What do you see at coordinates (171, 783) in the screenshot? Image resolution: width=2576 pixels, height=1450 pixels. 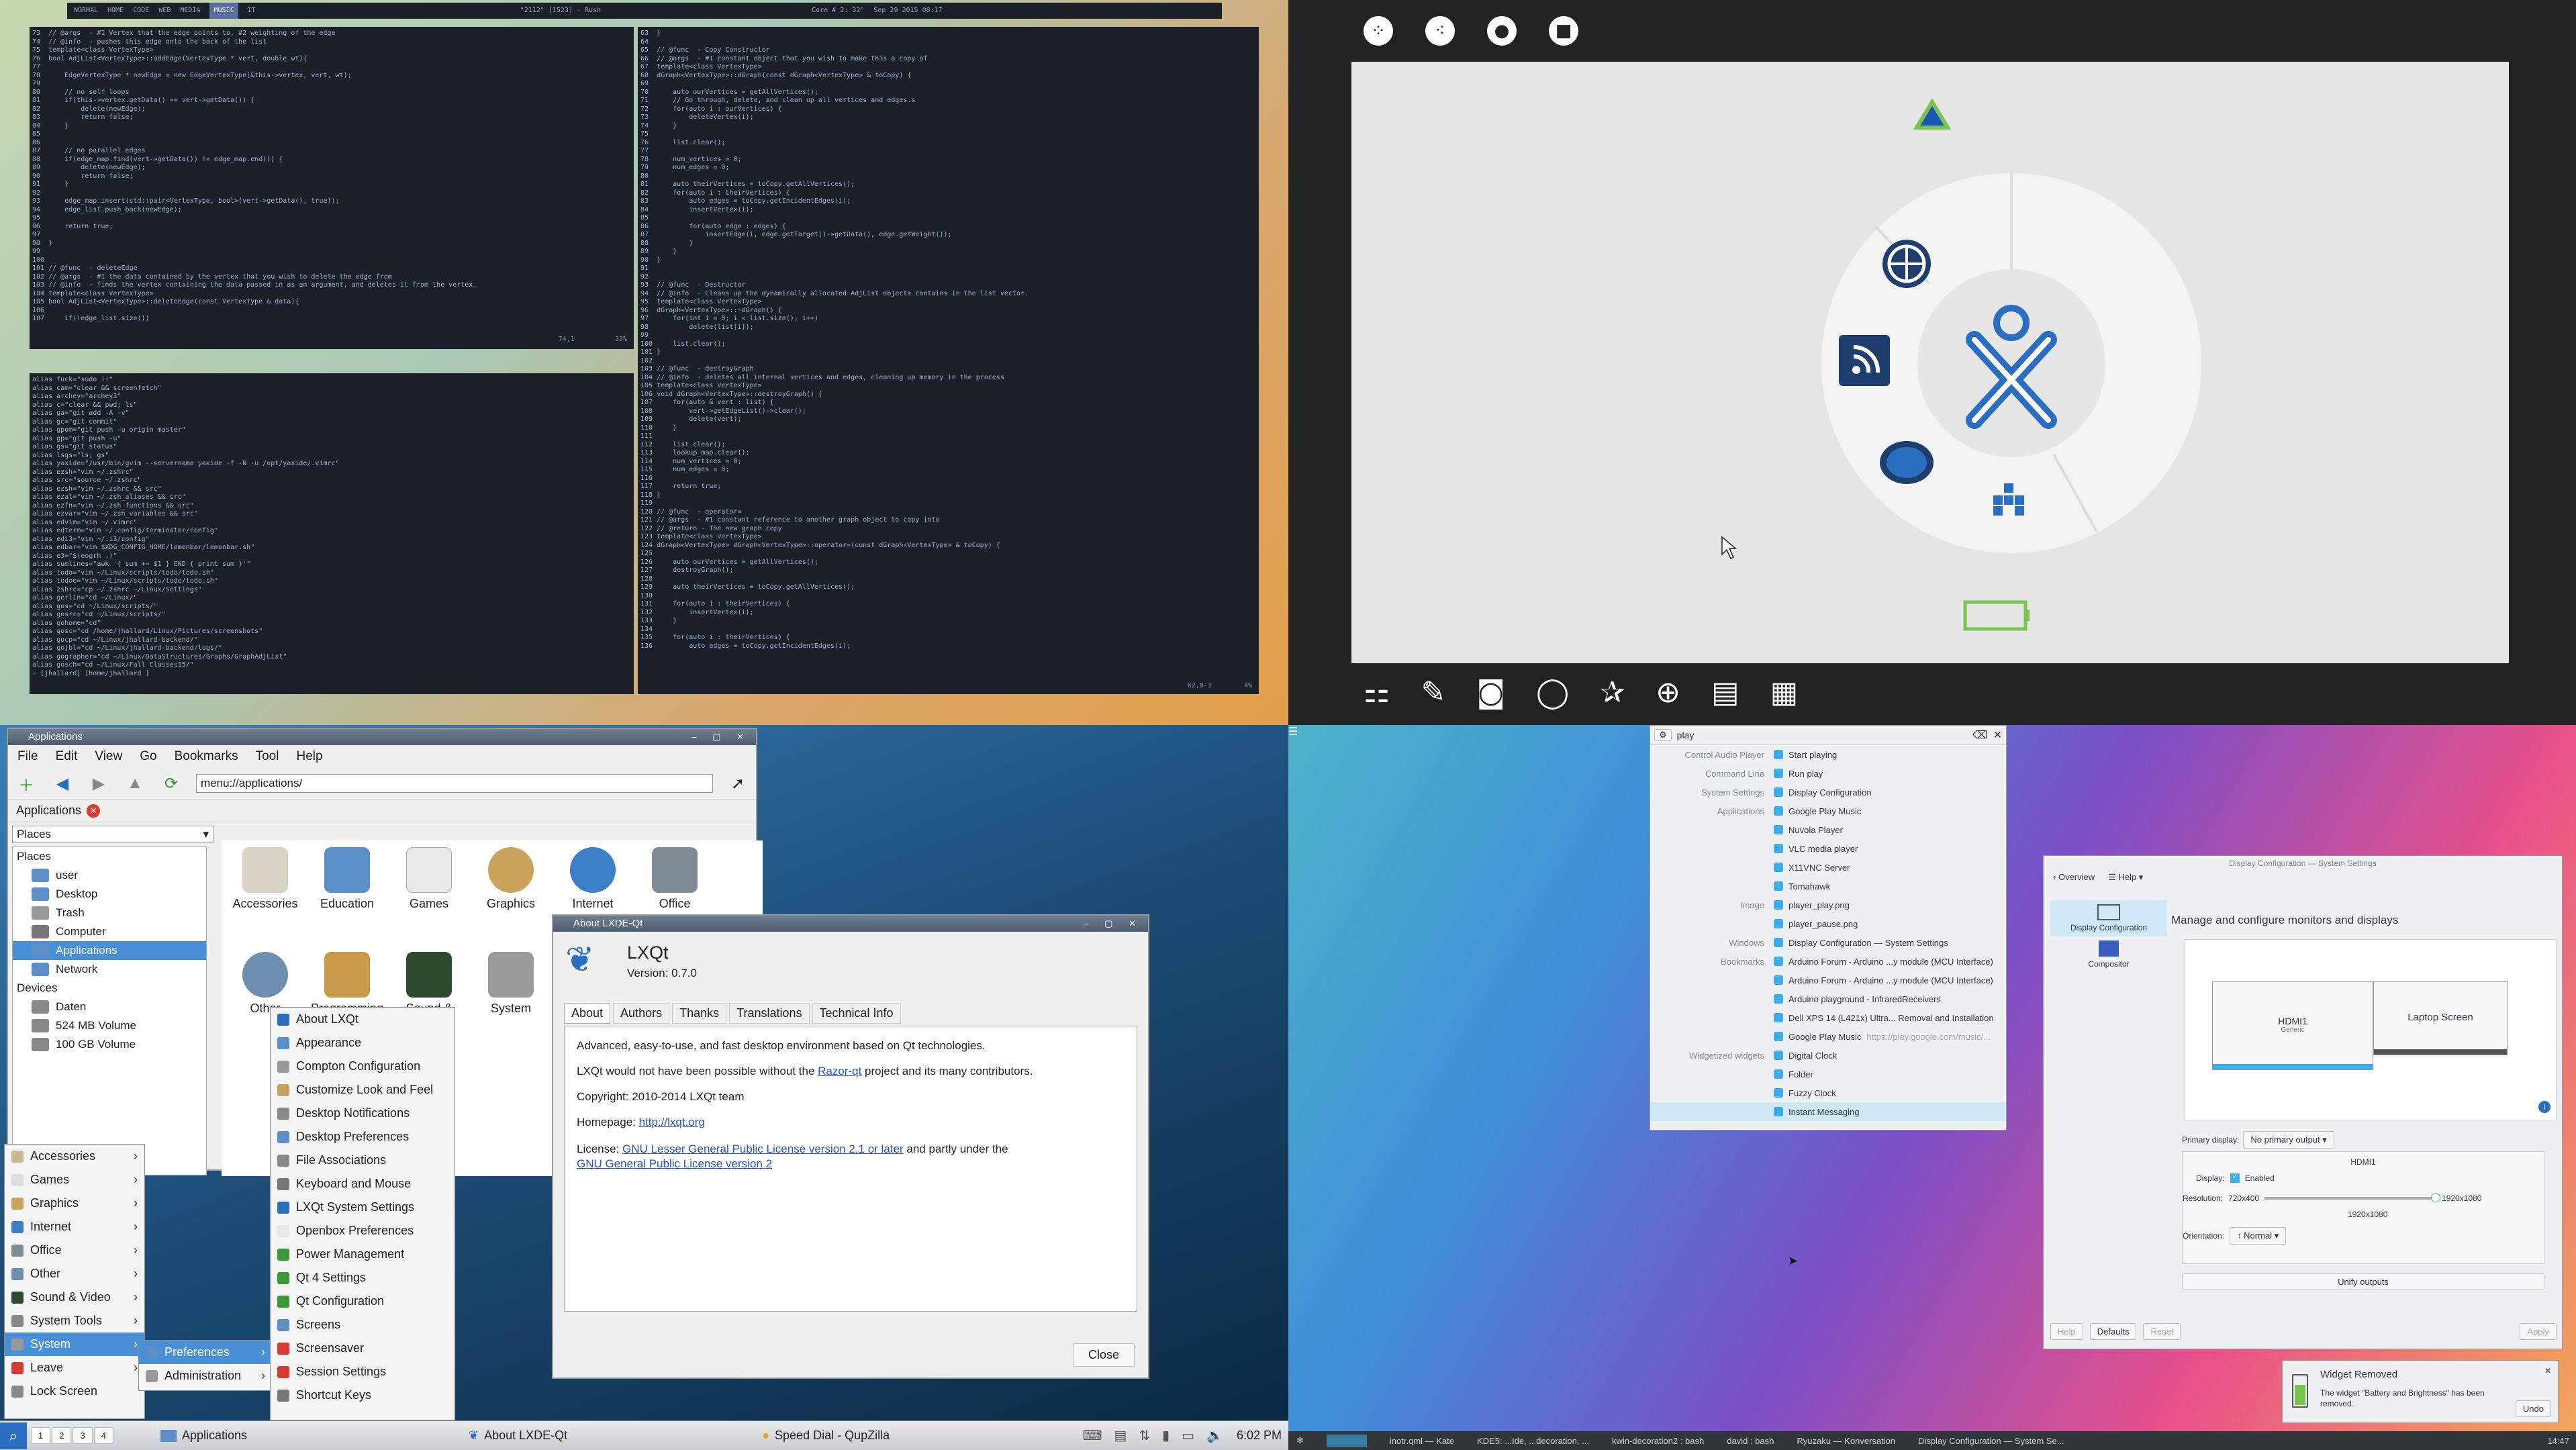 I see `reload-icon: ⟳` at bounding box center [171, 783].